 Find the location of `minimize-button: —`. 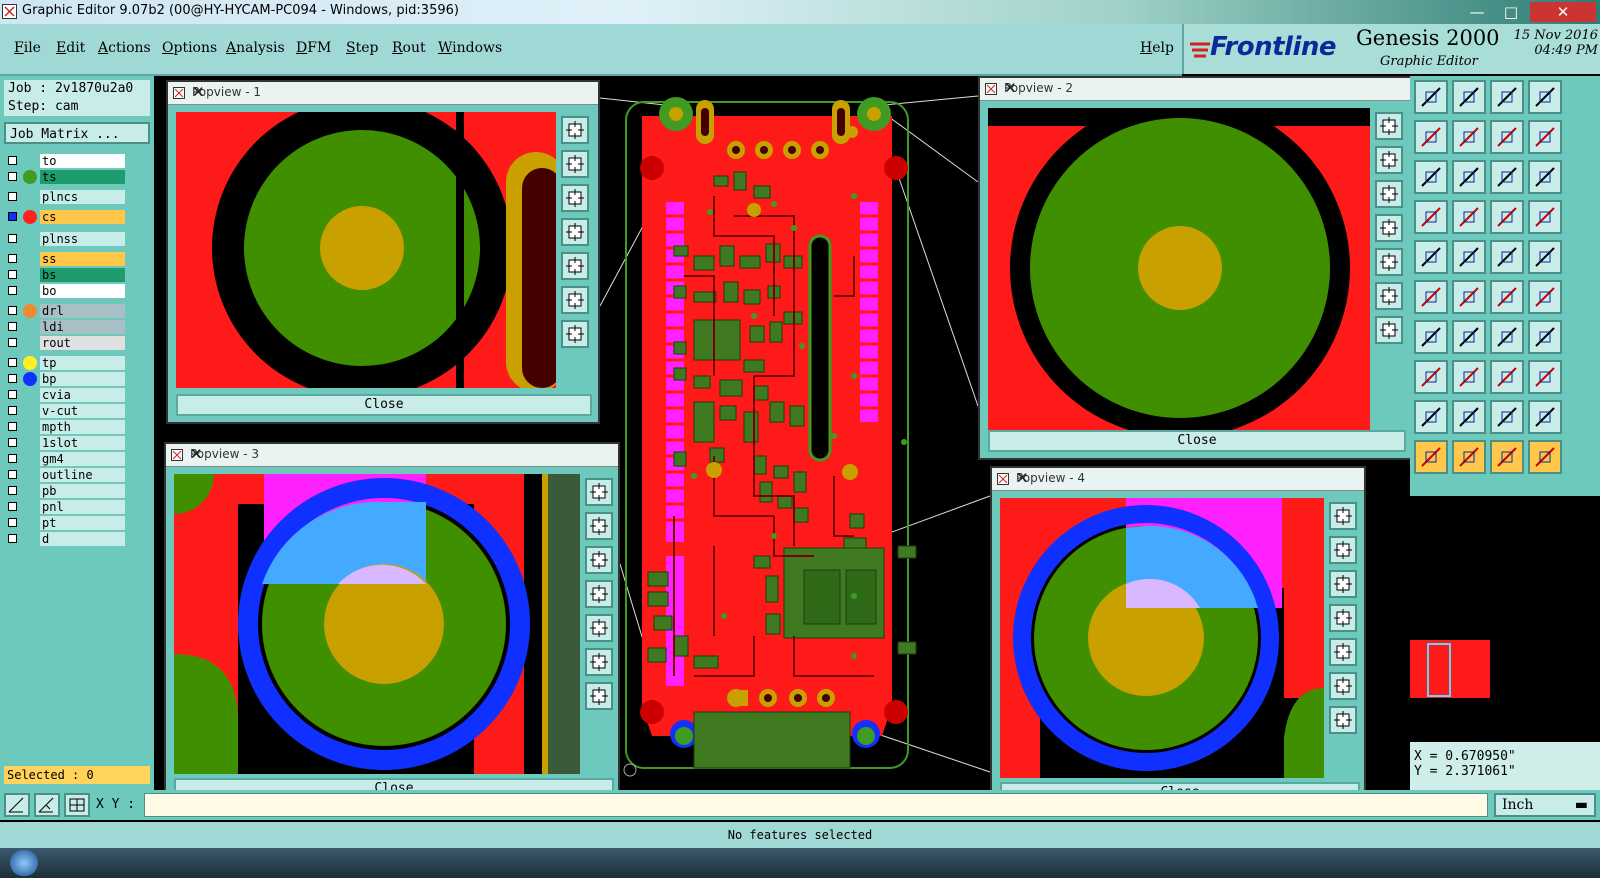

minimize-button: — is located at coordinates (1477, 12).